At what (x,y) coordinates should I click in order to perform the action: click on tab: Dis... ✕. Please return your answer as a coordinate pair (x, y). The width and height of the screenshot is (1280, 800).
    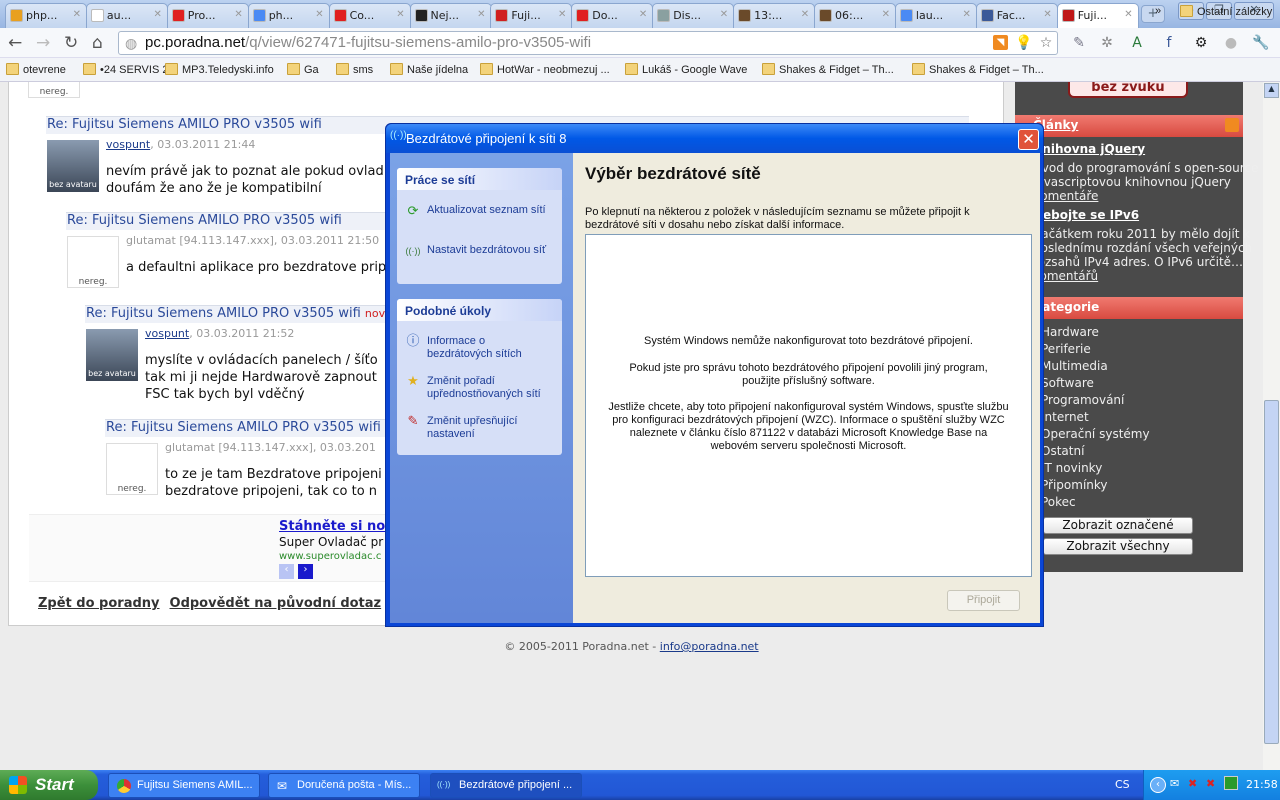
    Looking at the image, I should click on (693, 15).